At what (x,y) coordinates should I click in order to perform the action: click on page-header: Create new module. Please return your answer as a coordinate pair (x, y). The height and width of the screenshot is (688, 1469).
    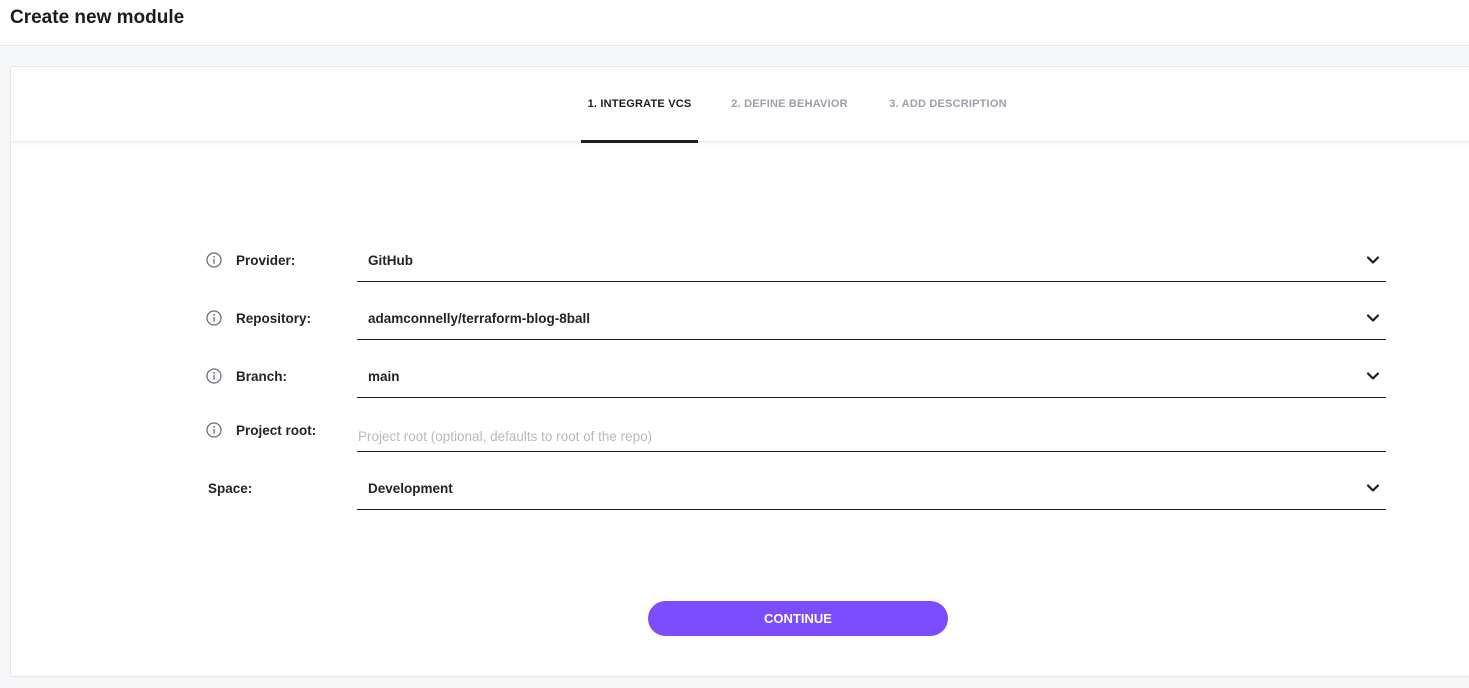
    Looking at the image, I should click on (734, 23).